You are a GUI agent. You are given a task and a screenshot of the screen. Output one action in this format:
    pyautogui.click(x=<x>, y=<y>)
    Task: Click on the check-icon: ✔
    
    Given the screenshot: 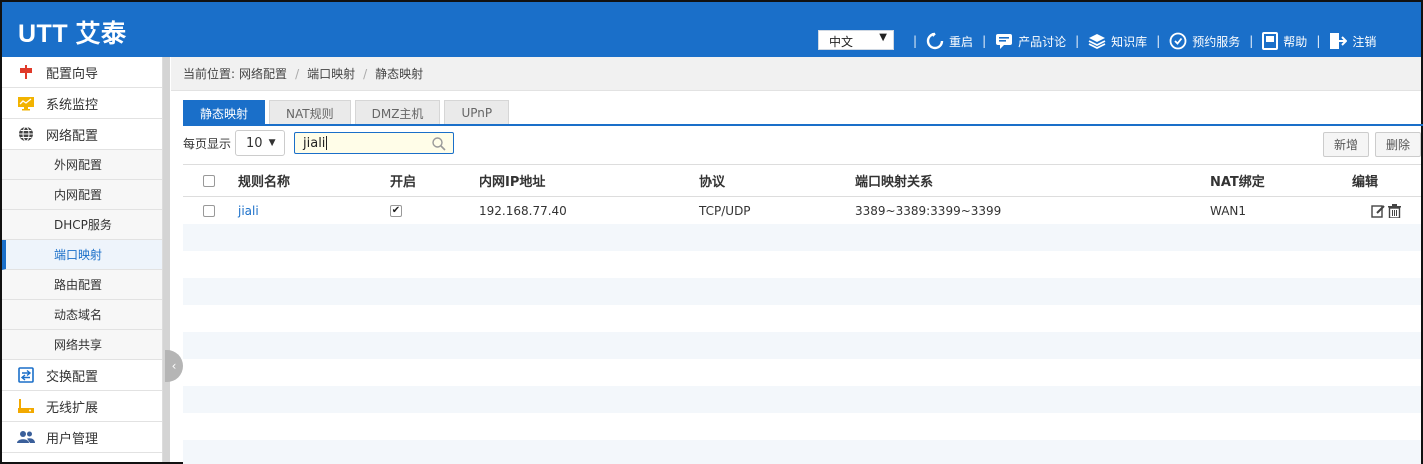 What is the action you would take?
    pyautogui.click(x=396, y=210)
    